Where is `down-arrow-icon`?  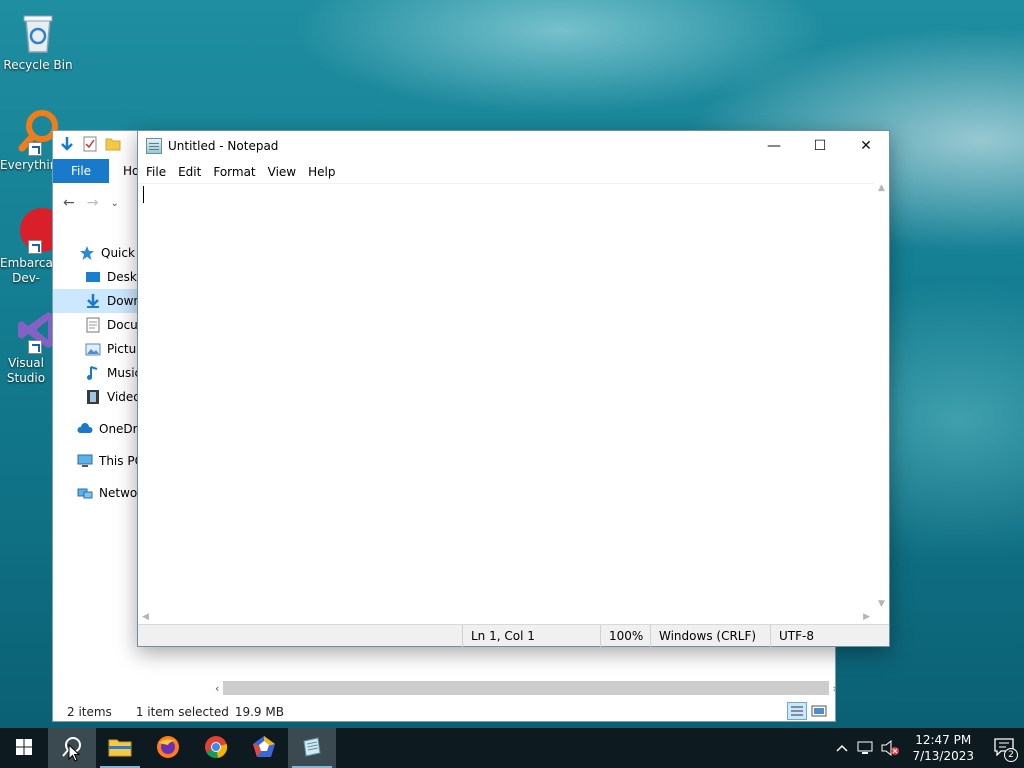 down-arrow-icon is located at coordinates (67, 145).